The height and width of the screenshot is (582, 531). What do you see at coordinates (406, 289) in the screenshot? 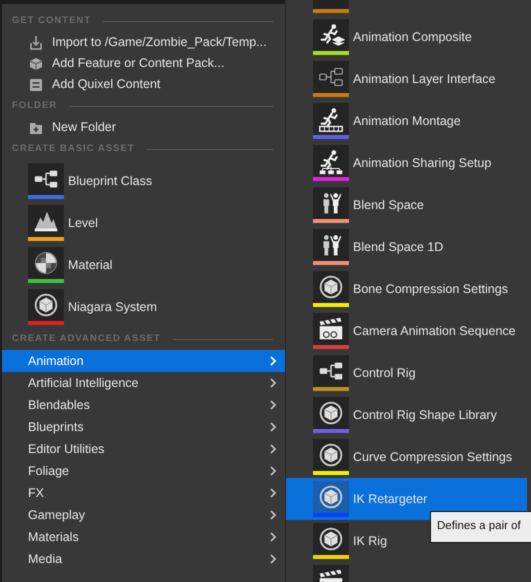
I see `asset-menu-item: Bone Compression Settings` at bounding box center [406, 289].